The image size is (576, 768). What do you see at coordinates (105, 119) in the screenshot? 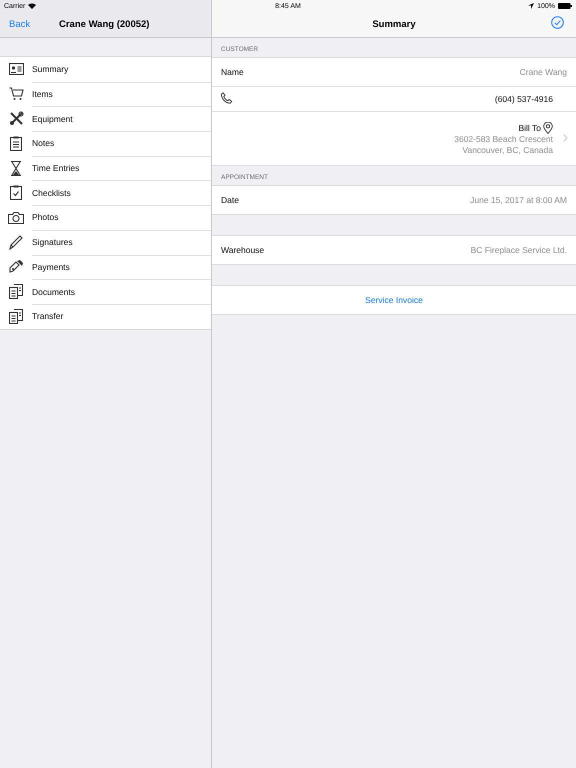
I see `sidebar-item: Equipment` at bounding box center [105, 119].